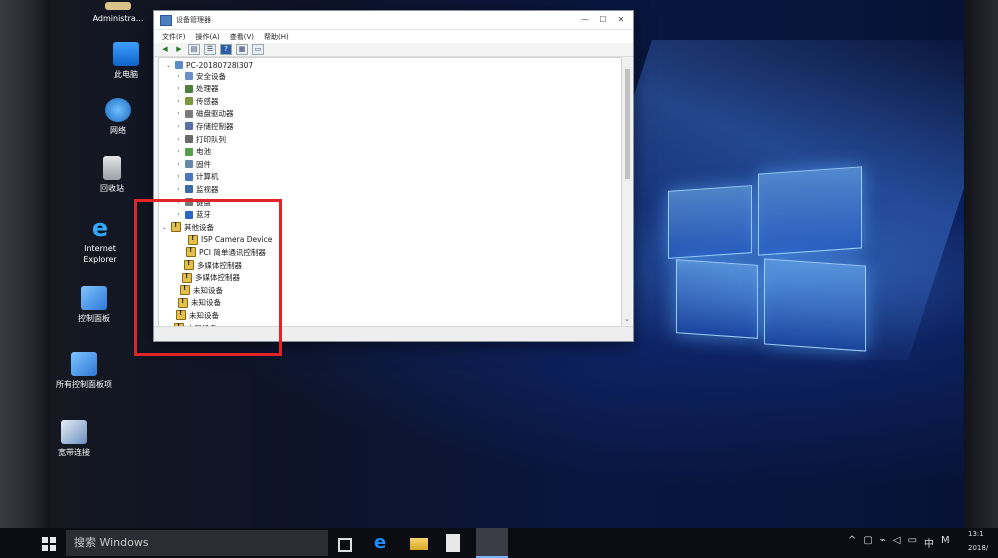 This screenshot has width=998, height=558. Describe the element at coordinates (100, 254) in the screenshot. I see `desktop-icon-label: Internet Explorer` at that location.